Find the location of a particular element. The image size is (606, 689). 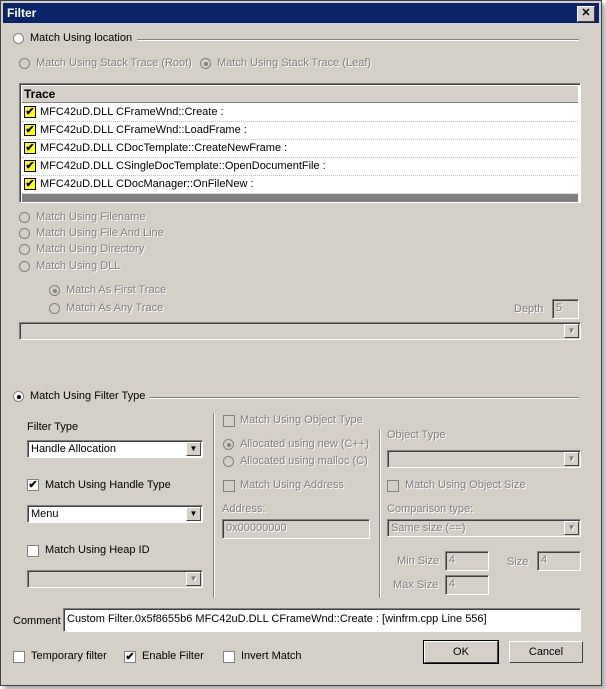

any-trace-label: Match As Any Trace is located at coordinates (115, 308).